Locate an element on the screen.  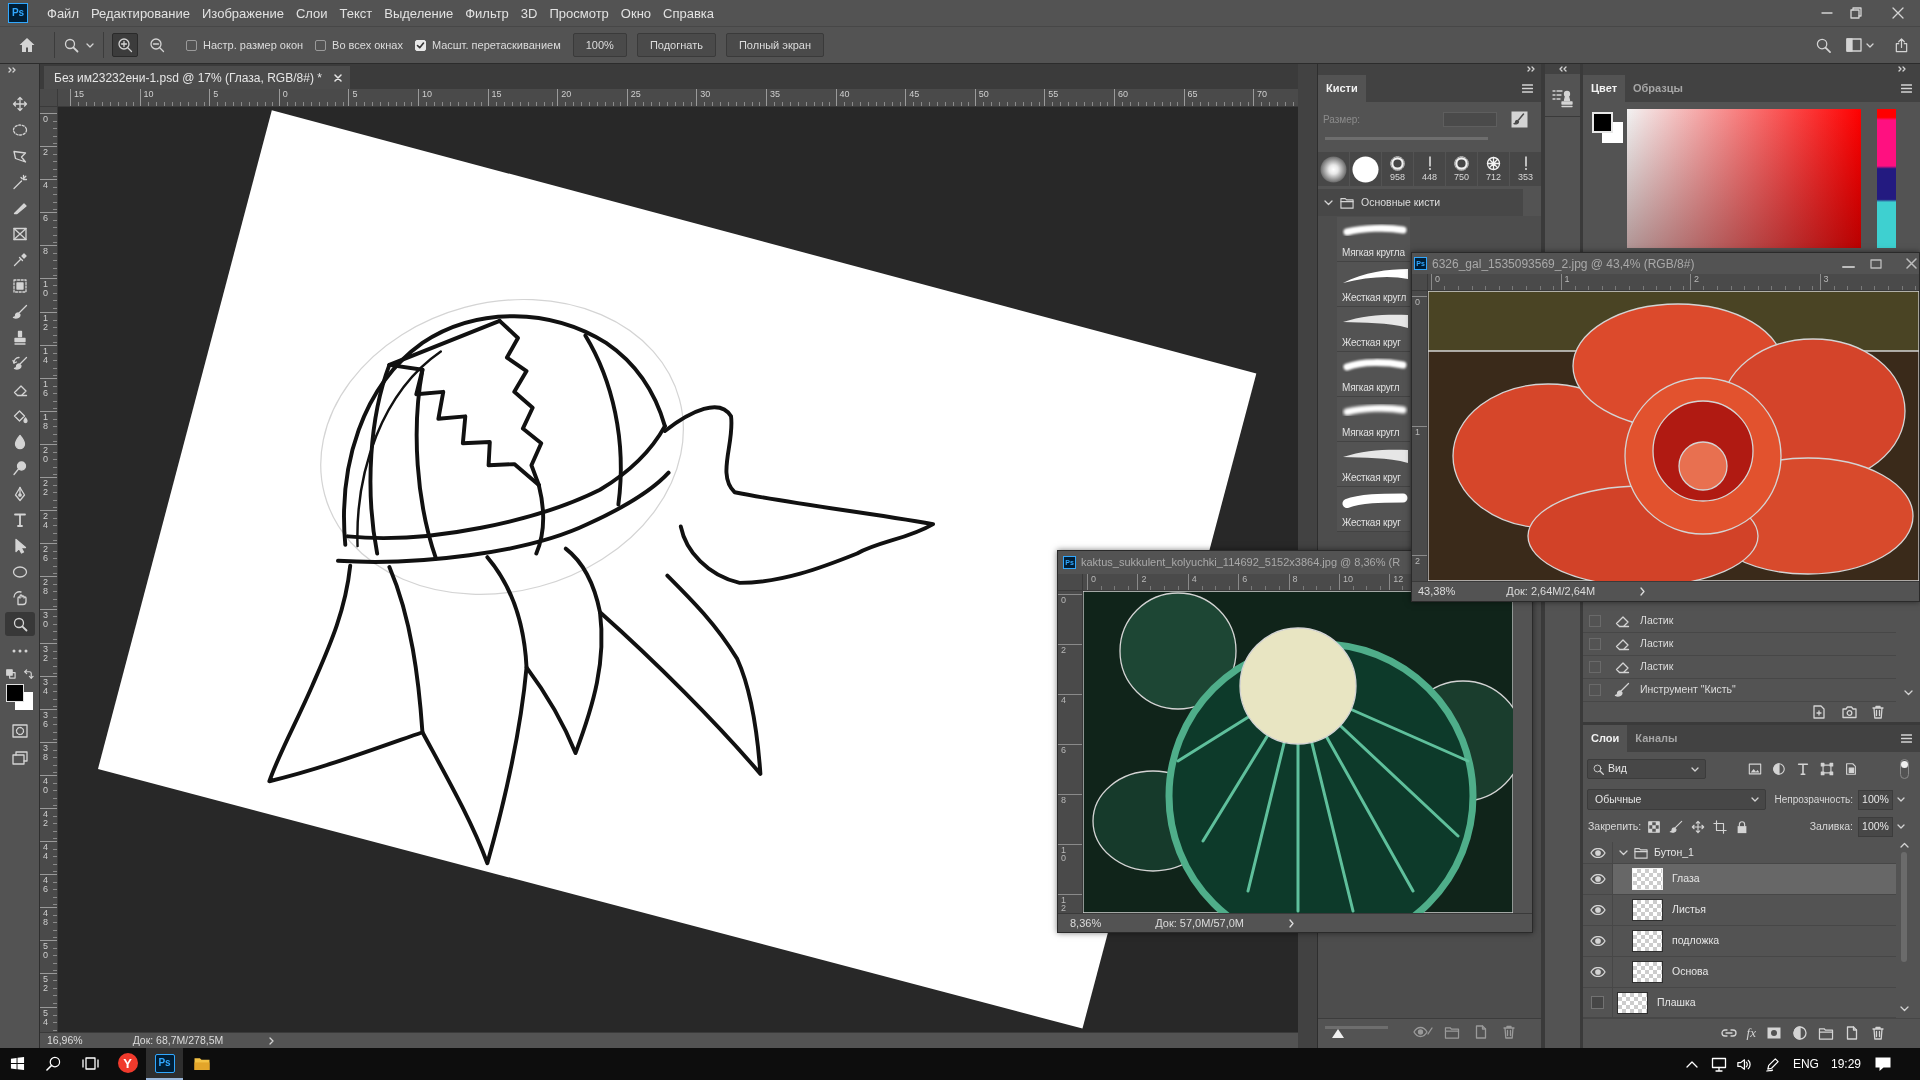
panel-tab: Цвет is located at coordinates (1604, 88).